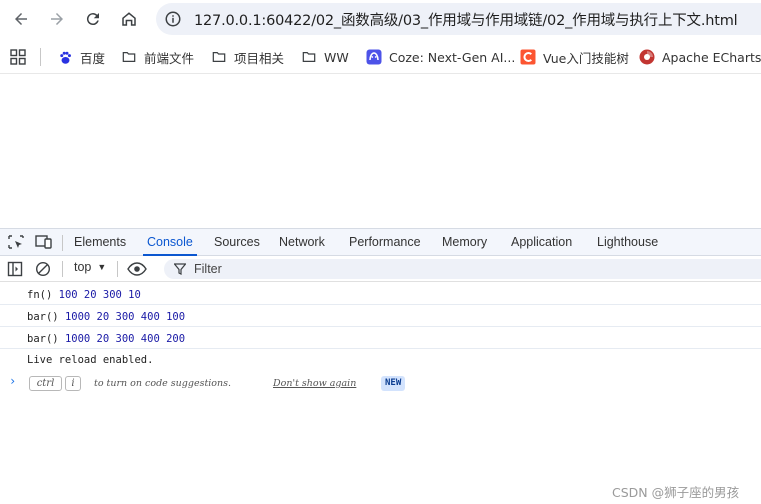 The height and width of the screenshot is (504, 761). I want to click on console-log-line: Live reload enabled., so click(380, 359).